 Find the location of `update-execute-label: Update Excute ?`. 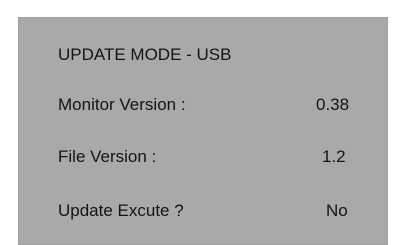

update-execute-label: Update Excute ? is located at coordinates (121, 210).